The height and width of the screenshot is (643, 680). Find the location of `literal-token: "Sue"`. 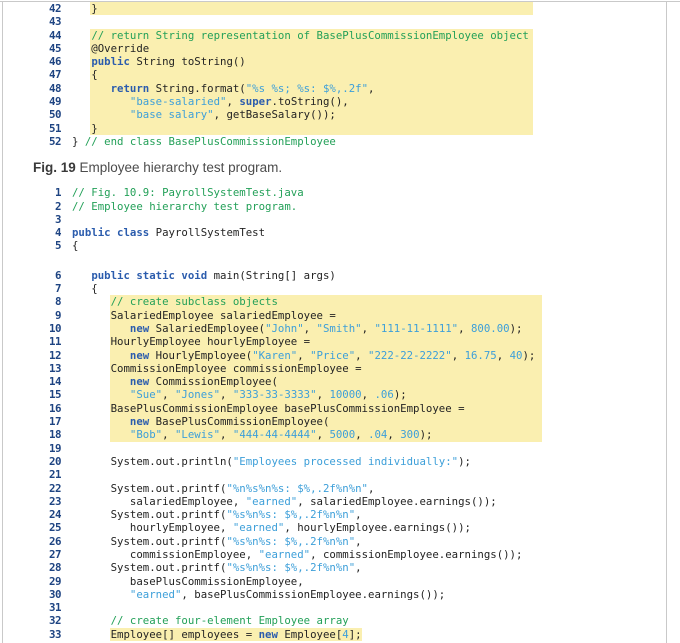

literal-token: "Sue" is located at coordinates (146, 395).